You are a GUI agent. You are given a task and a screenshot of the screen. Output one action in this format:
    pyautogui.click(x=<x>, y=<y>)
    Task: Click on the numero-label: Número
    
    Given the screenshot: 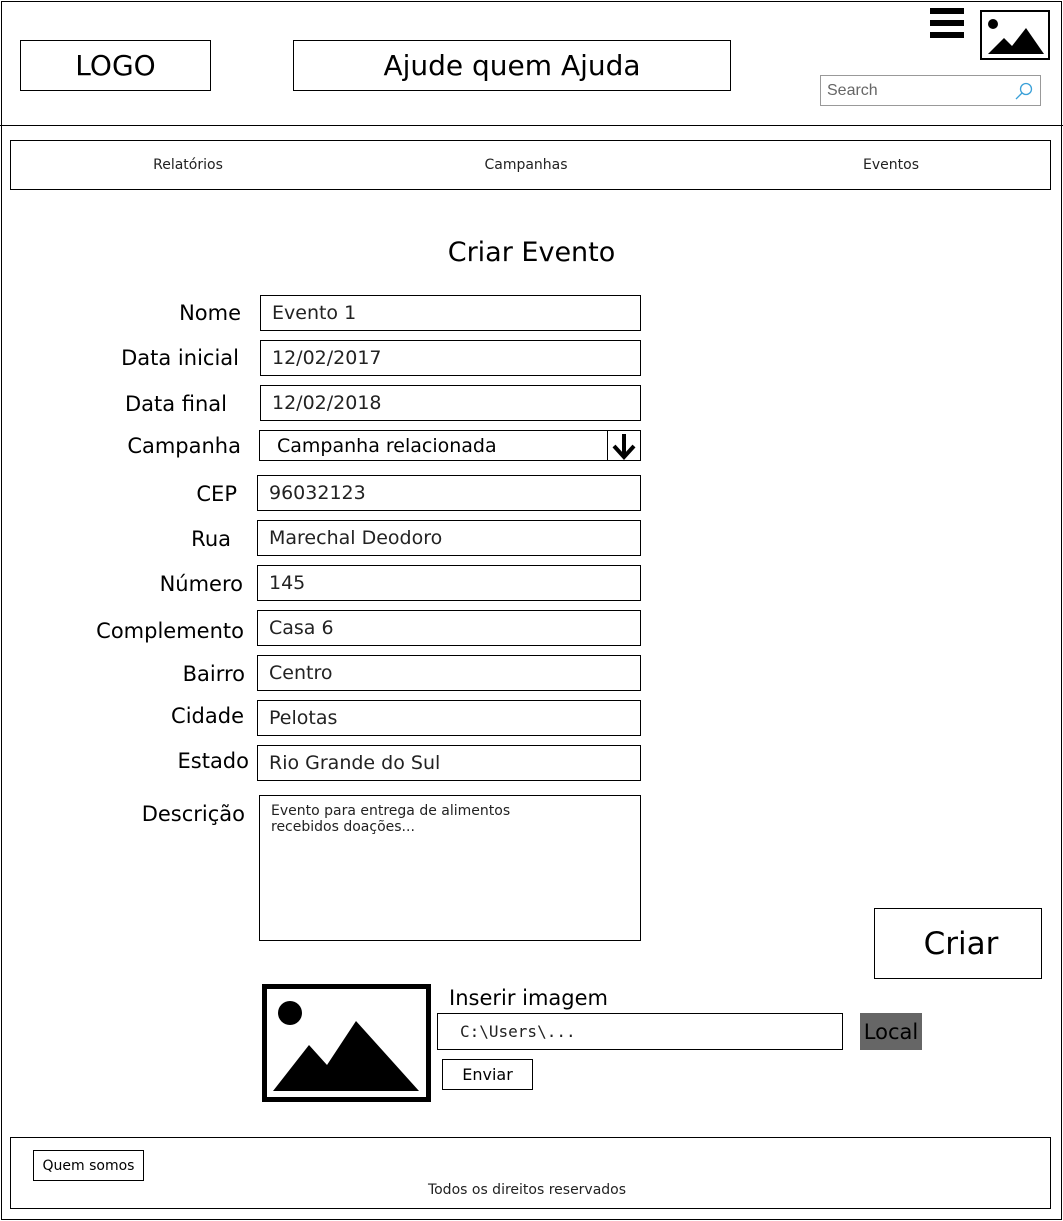 What is the action you would take?
    pyautogui.click(x=201, y=584)
    